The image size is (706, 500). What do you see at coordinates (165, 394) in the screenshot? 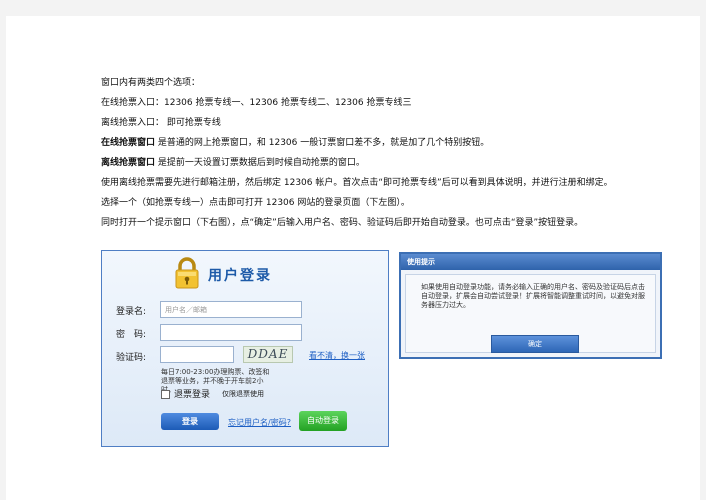
I see `refund-login-checkbox` at bounding box center [165, 394].